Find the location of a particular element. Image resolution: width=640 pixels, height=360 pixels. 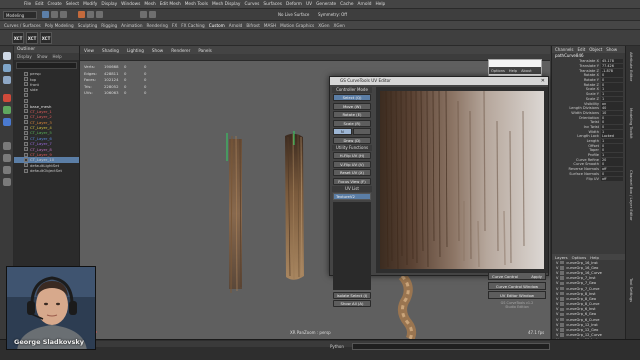

channel-value-field: off is located at coordinates (612, 169).